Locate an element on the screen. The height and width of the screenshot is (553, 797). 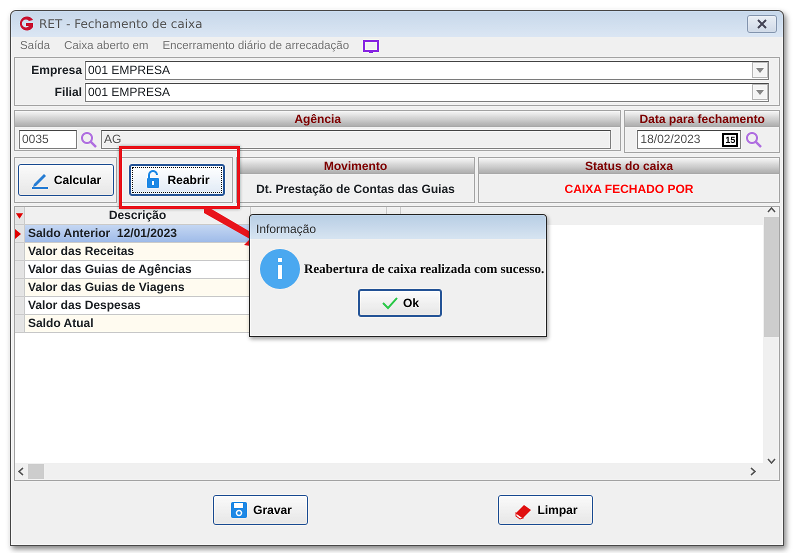
monitor-icon is located at coordinates (371, 47).